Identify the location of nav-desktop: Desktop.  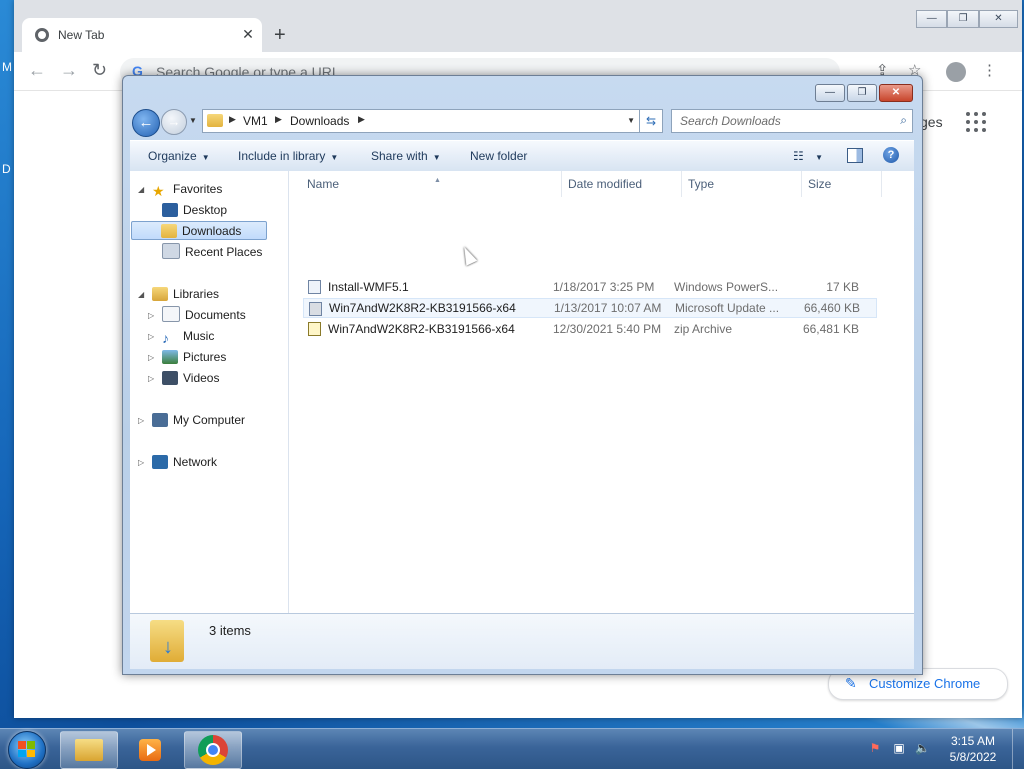
(194, 210).